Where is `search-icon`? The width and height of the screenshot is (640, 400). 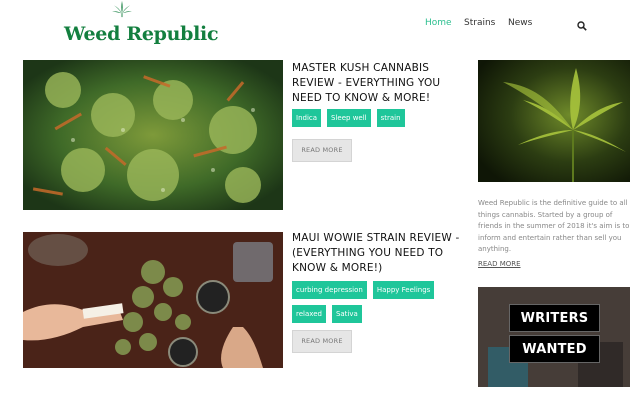
search-icon is located at coordinates (582, 26).